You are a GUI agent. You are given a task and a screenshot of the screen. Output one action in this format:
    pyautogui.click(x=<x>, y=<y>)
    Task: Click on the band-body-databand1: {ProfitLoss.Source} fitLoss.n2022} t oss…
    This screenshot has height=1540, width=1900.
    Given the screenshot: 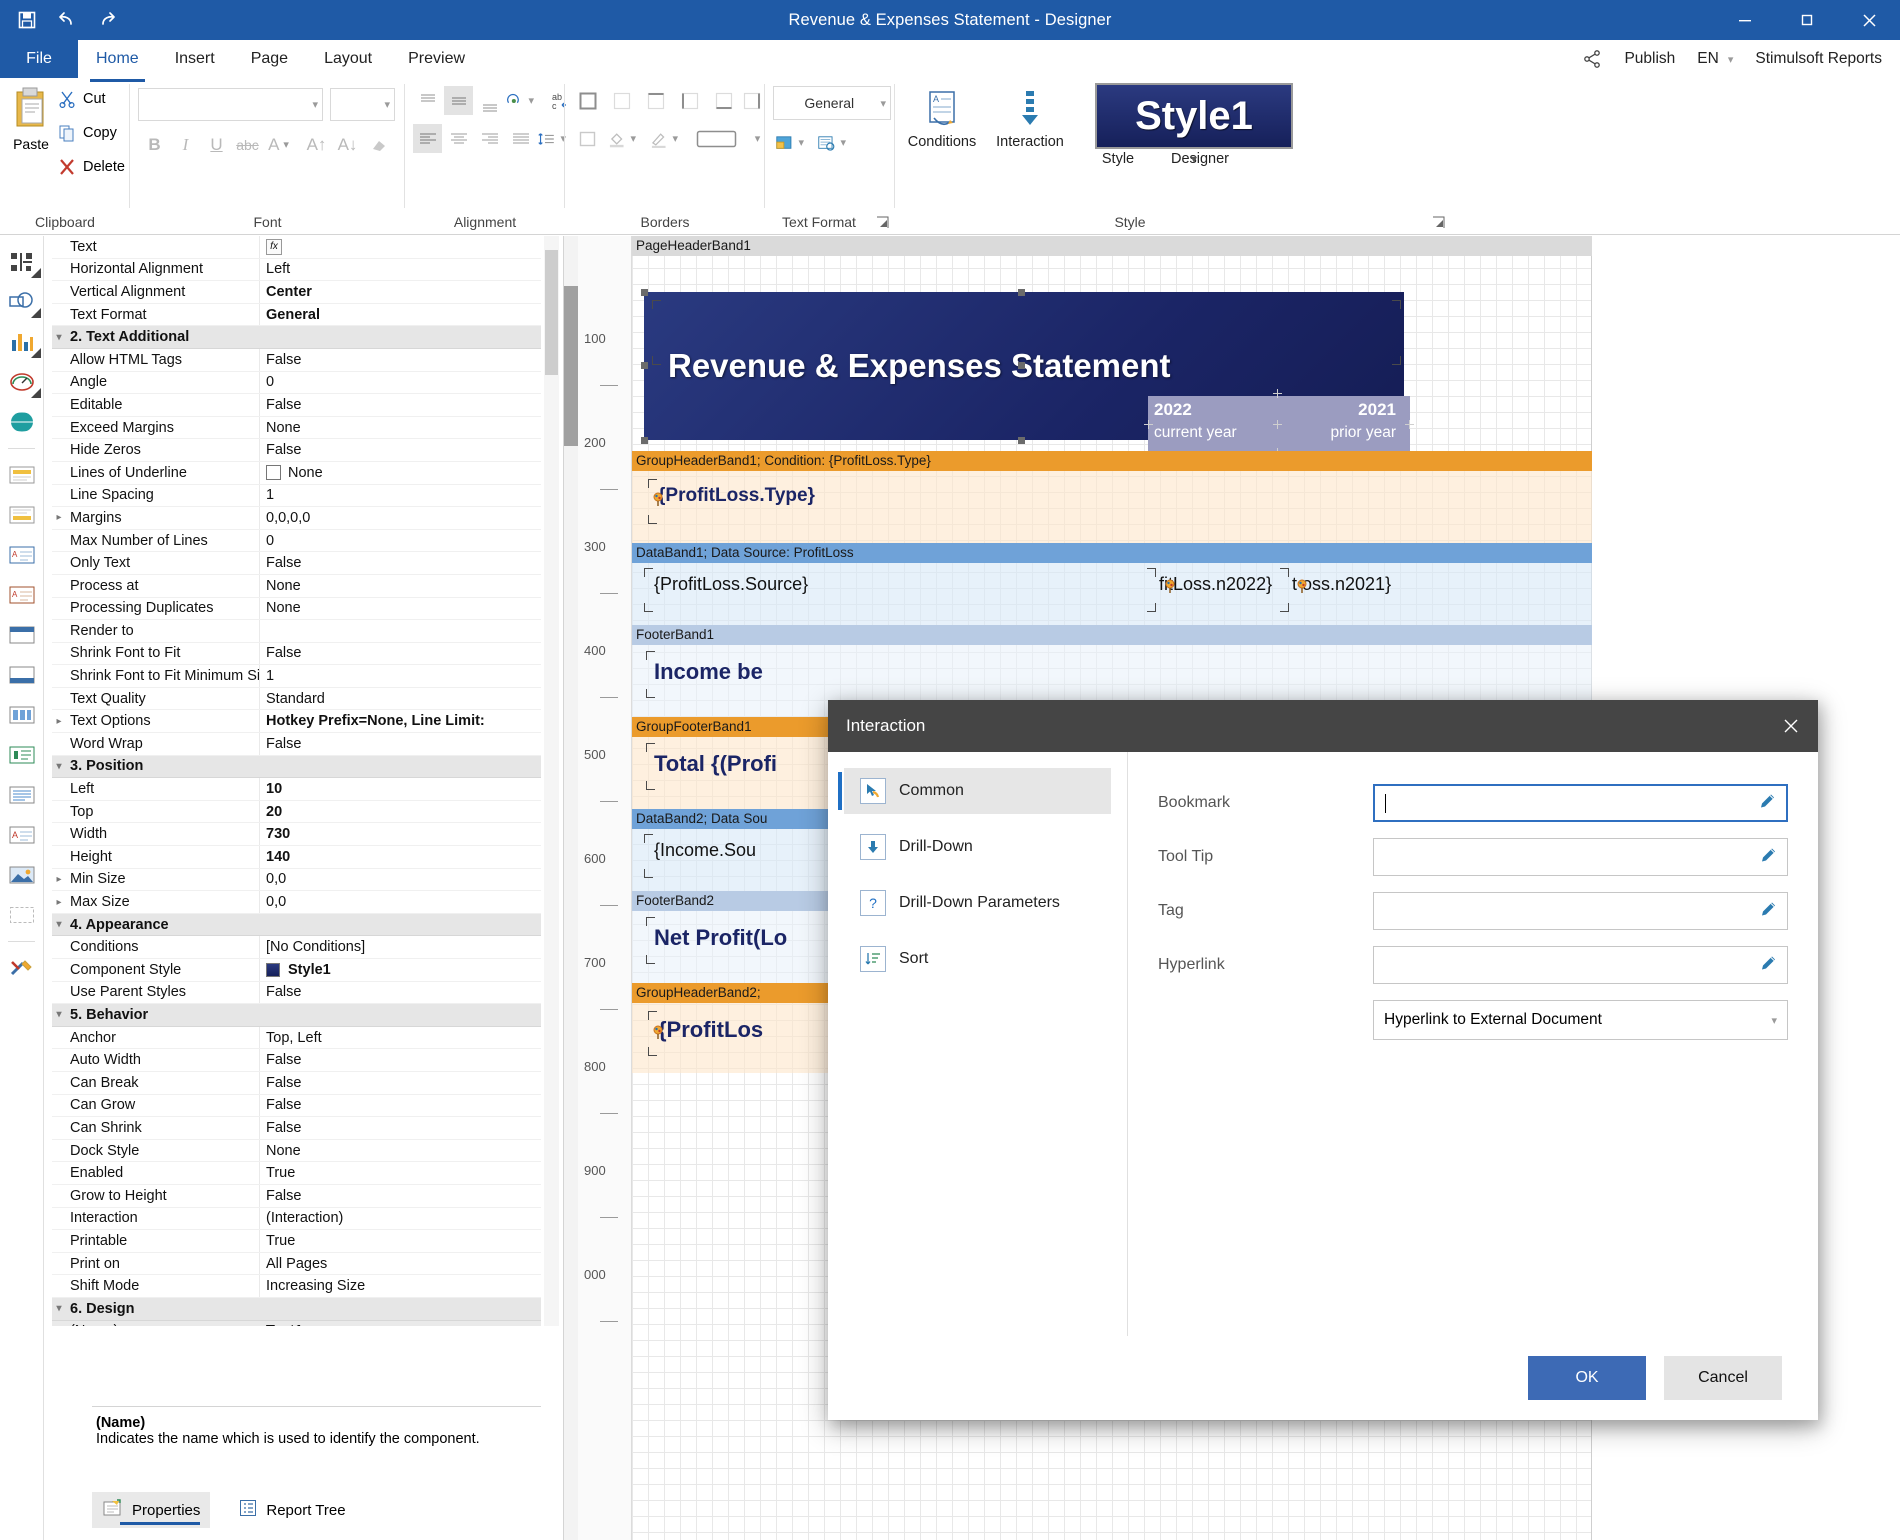 What is the action you would take?
    pyautogui.click(x=1112, y=594)
    